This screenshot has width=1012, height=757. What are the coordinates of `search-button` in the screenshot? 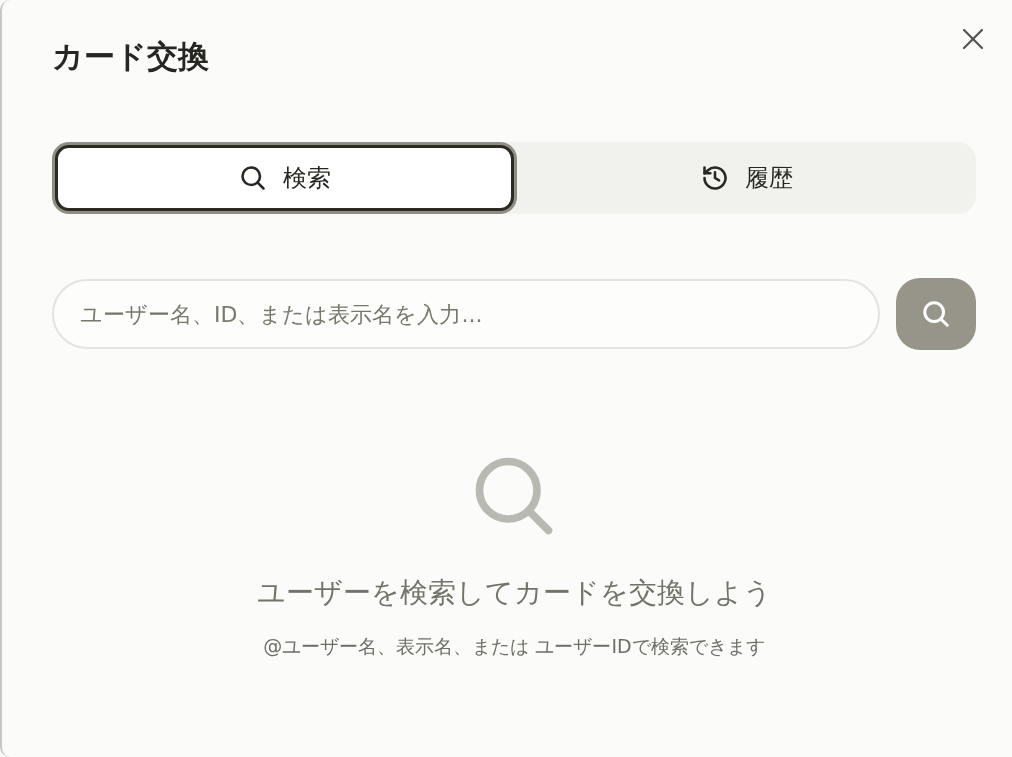 It's located at (936, 314).